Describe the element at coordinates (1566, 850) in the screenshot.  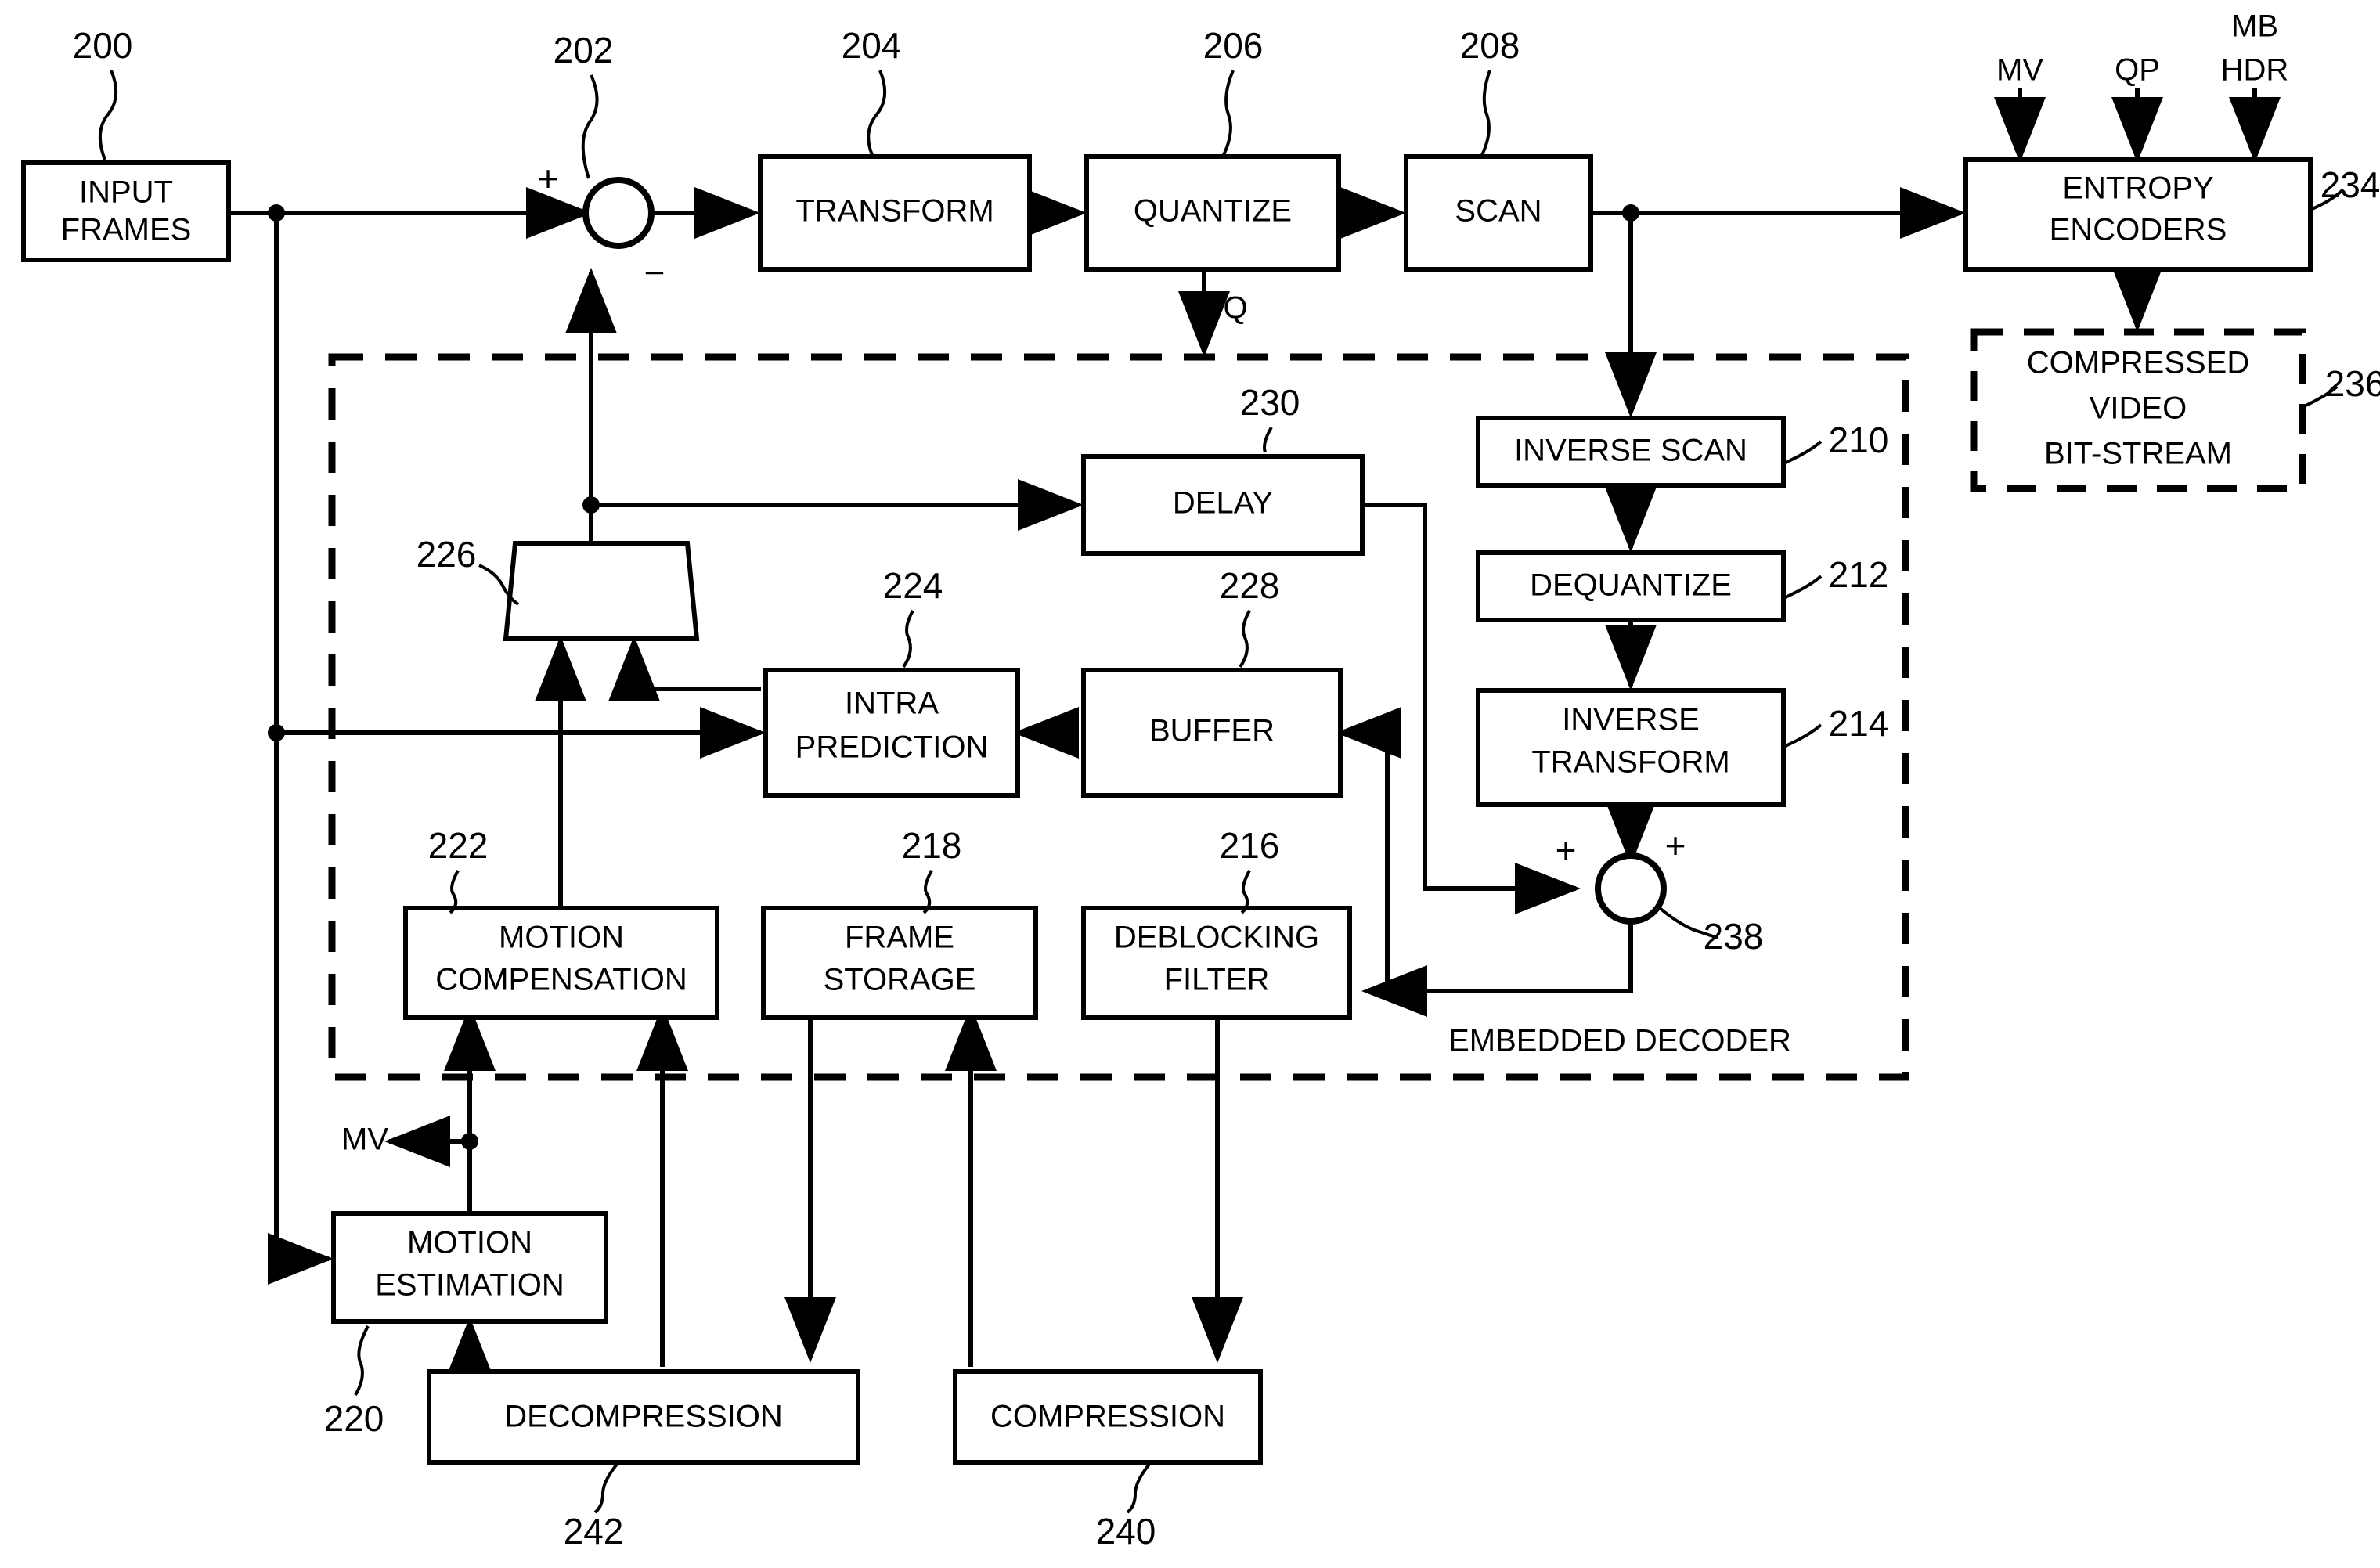
I see `sign-plus-238b: +` at that location.